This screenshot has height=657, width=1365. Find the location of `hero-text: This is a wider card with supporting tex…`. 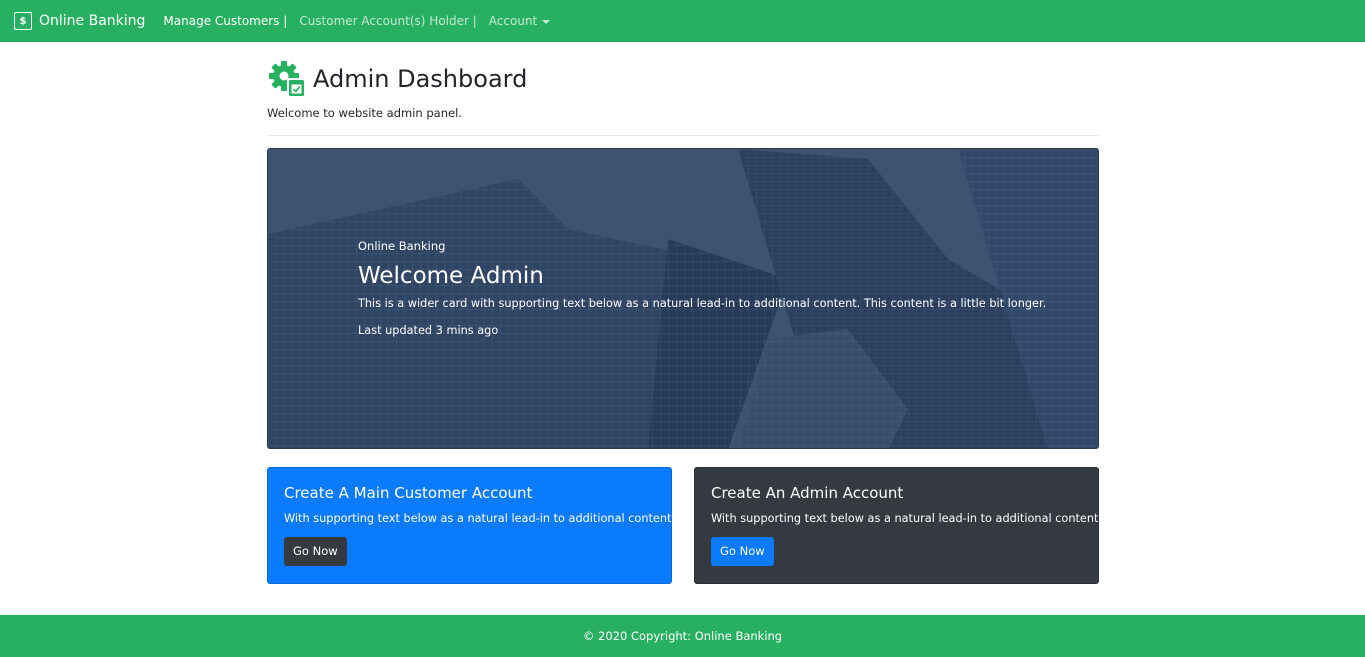

hero-text: This is a wider card with supporting tex… is located at coordinates (702, 303).